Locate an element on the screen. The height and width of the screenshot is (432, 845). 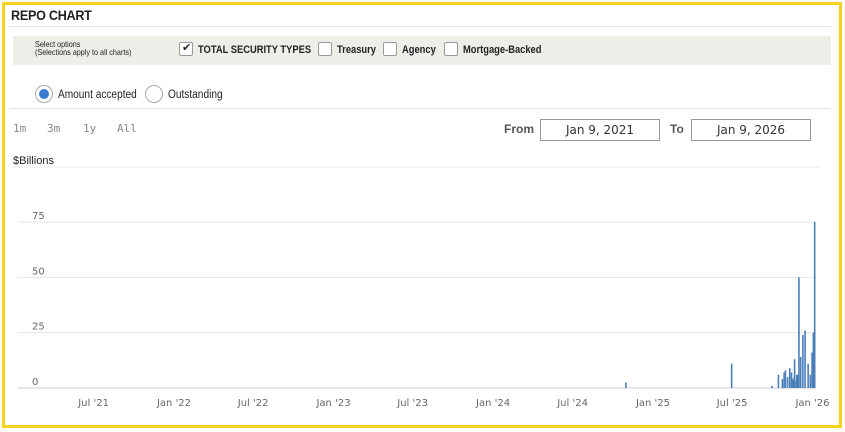
y-tick-label: 50 is located at coordinates (38, 271).